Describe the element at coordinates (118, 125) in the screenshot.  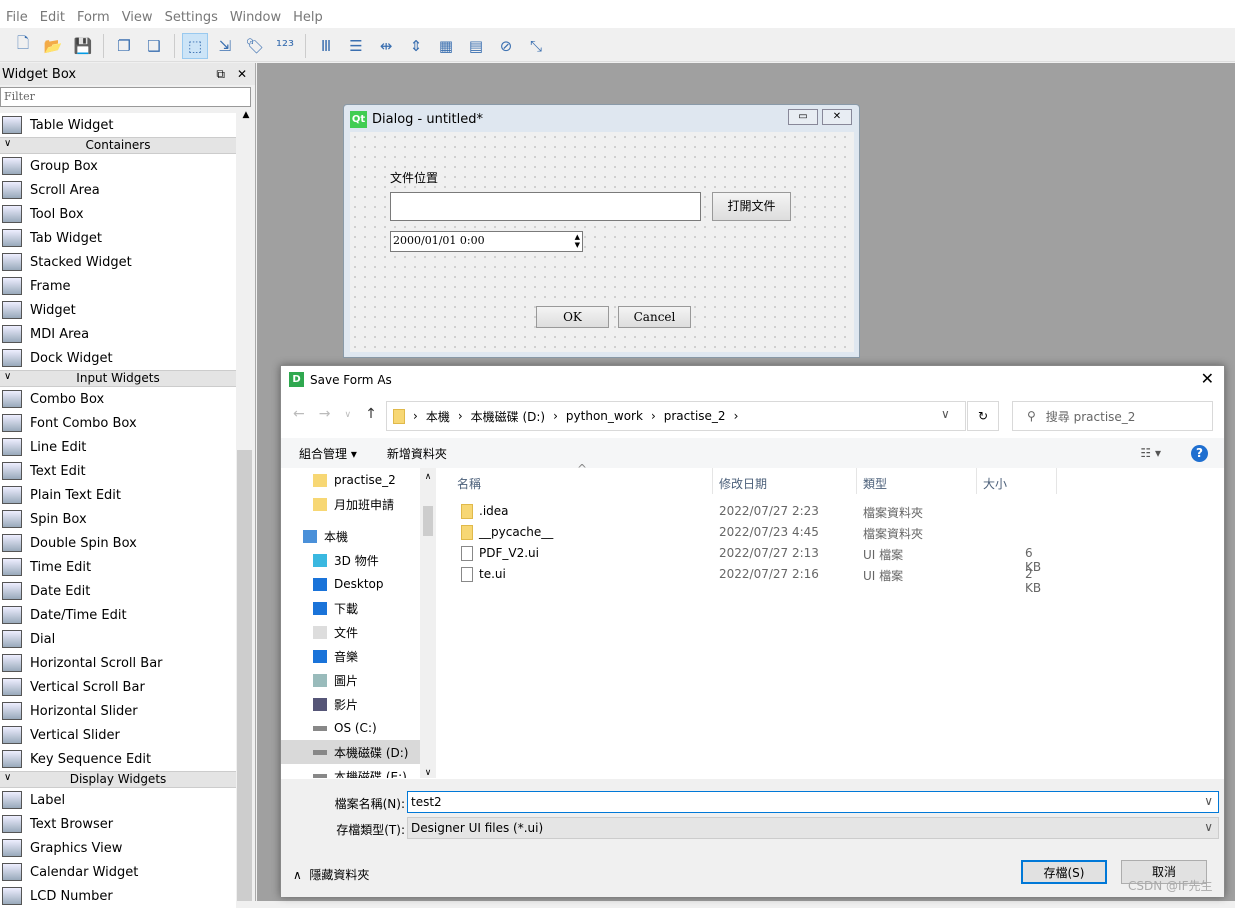
I see `widget-item-table-widget: Table Widget` at that location.